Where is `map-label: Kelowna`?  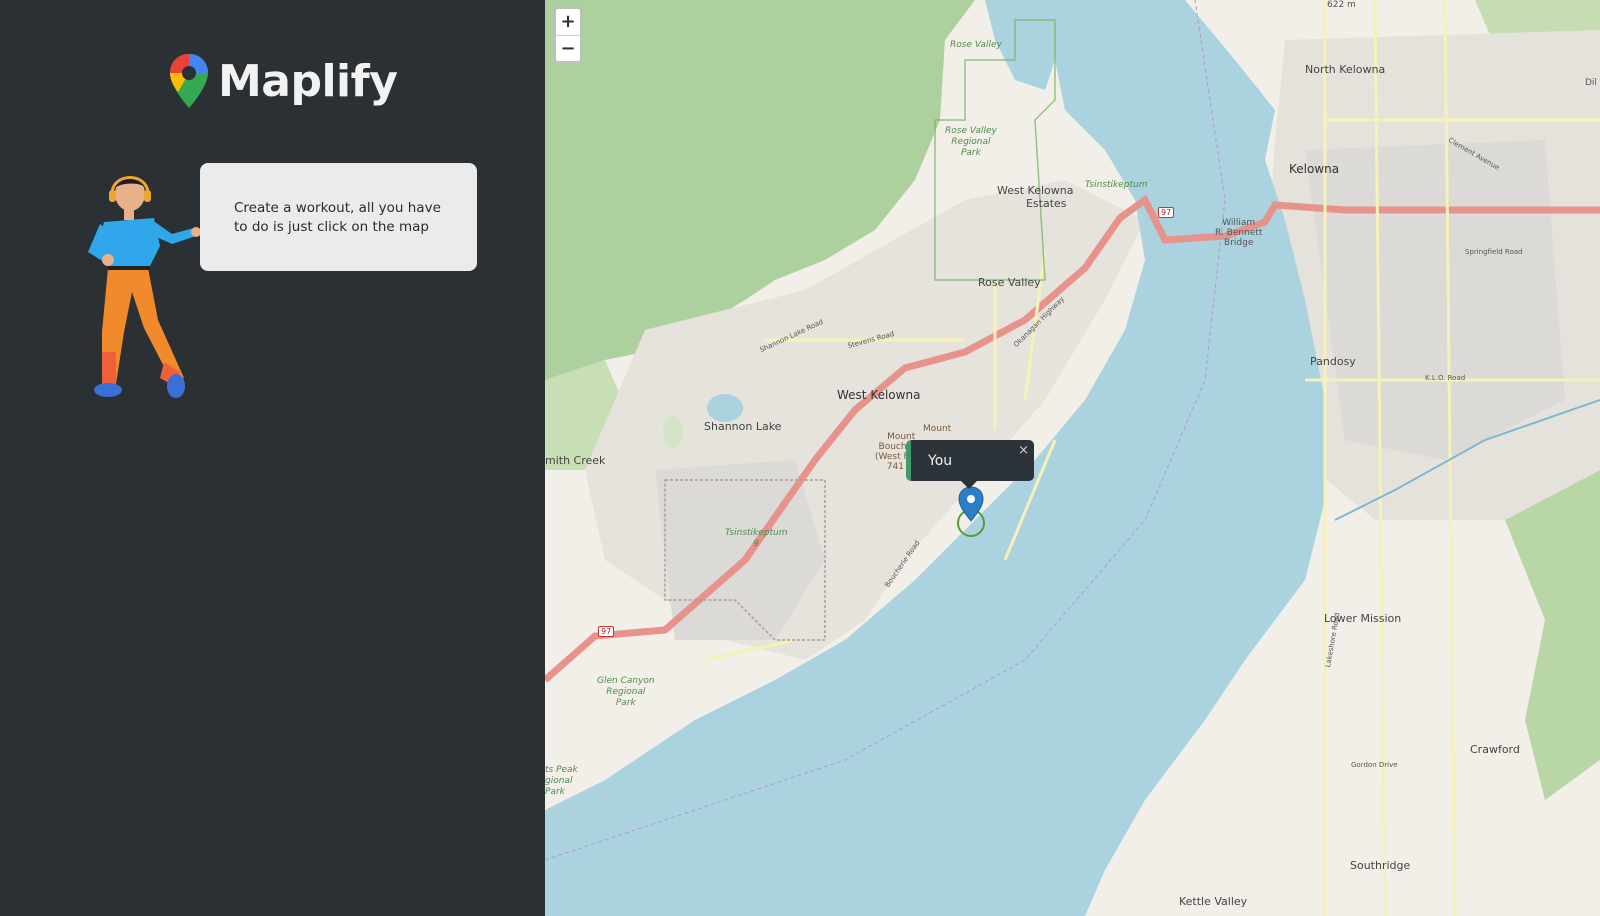 map-label: Kelowna is located at coordinates (1314, 169).